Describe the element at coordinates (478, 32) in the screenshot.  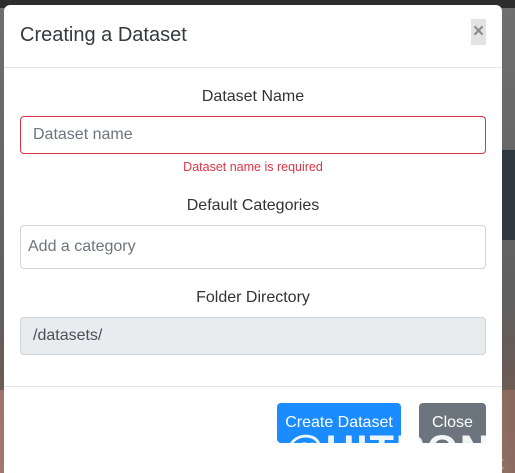
I see `close-icon: ×` at that location.